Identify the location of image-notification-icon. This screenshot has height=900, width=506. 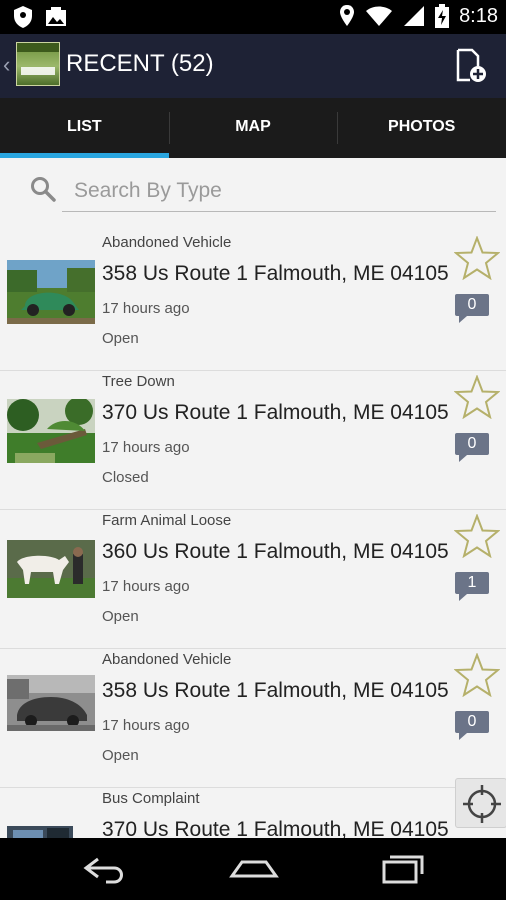
(56, 16).